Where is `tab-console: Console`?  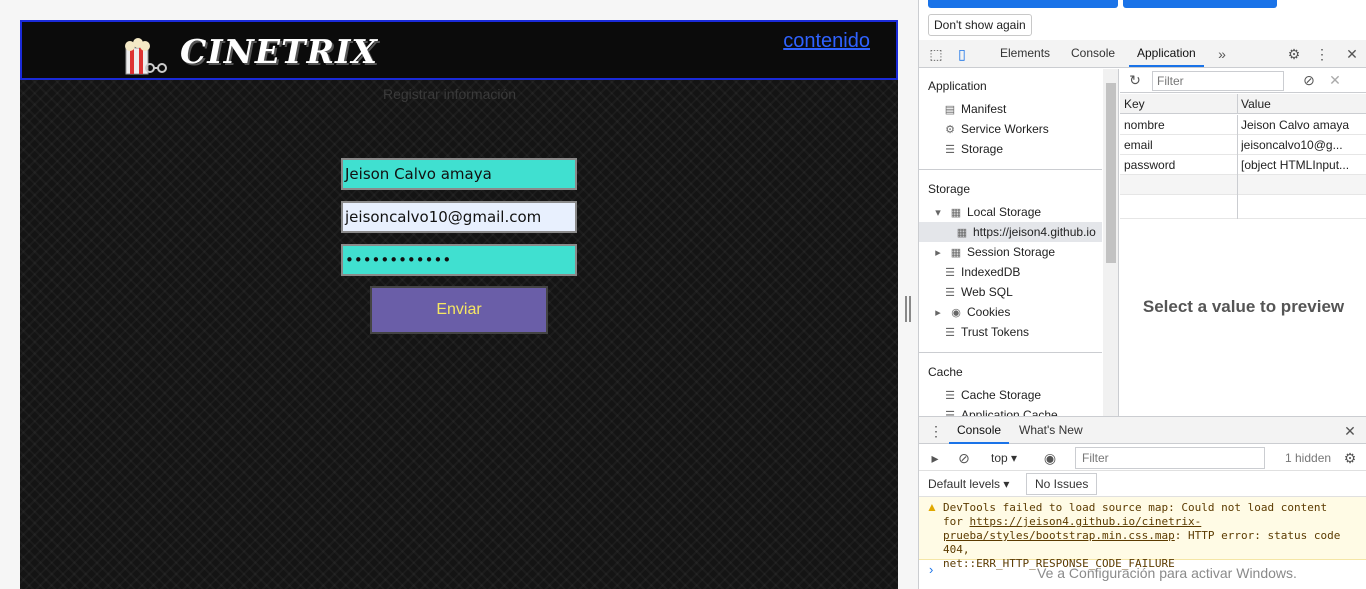 tab-console: Console is located at coordinates (1093, 53).